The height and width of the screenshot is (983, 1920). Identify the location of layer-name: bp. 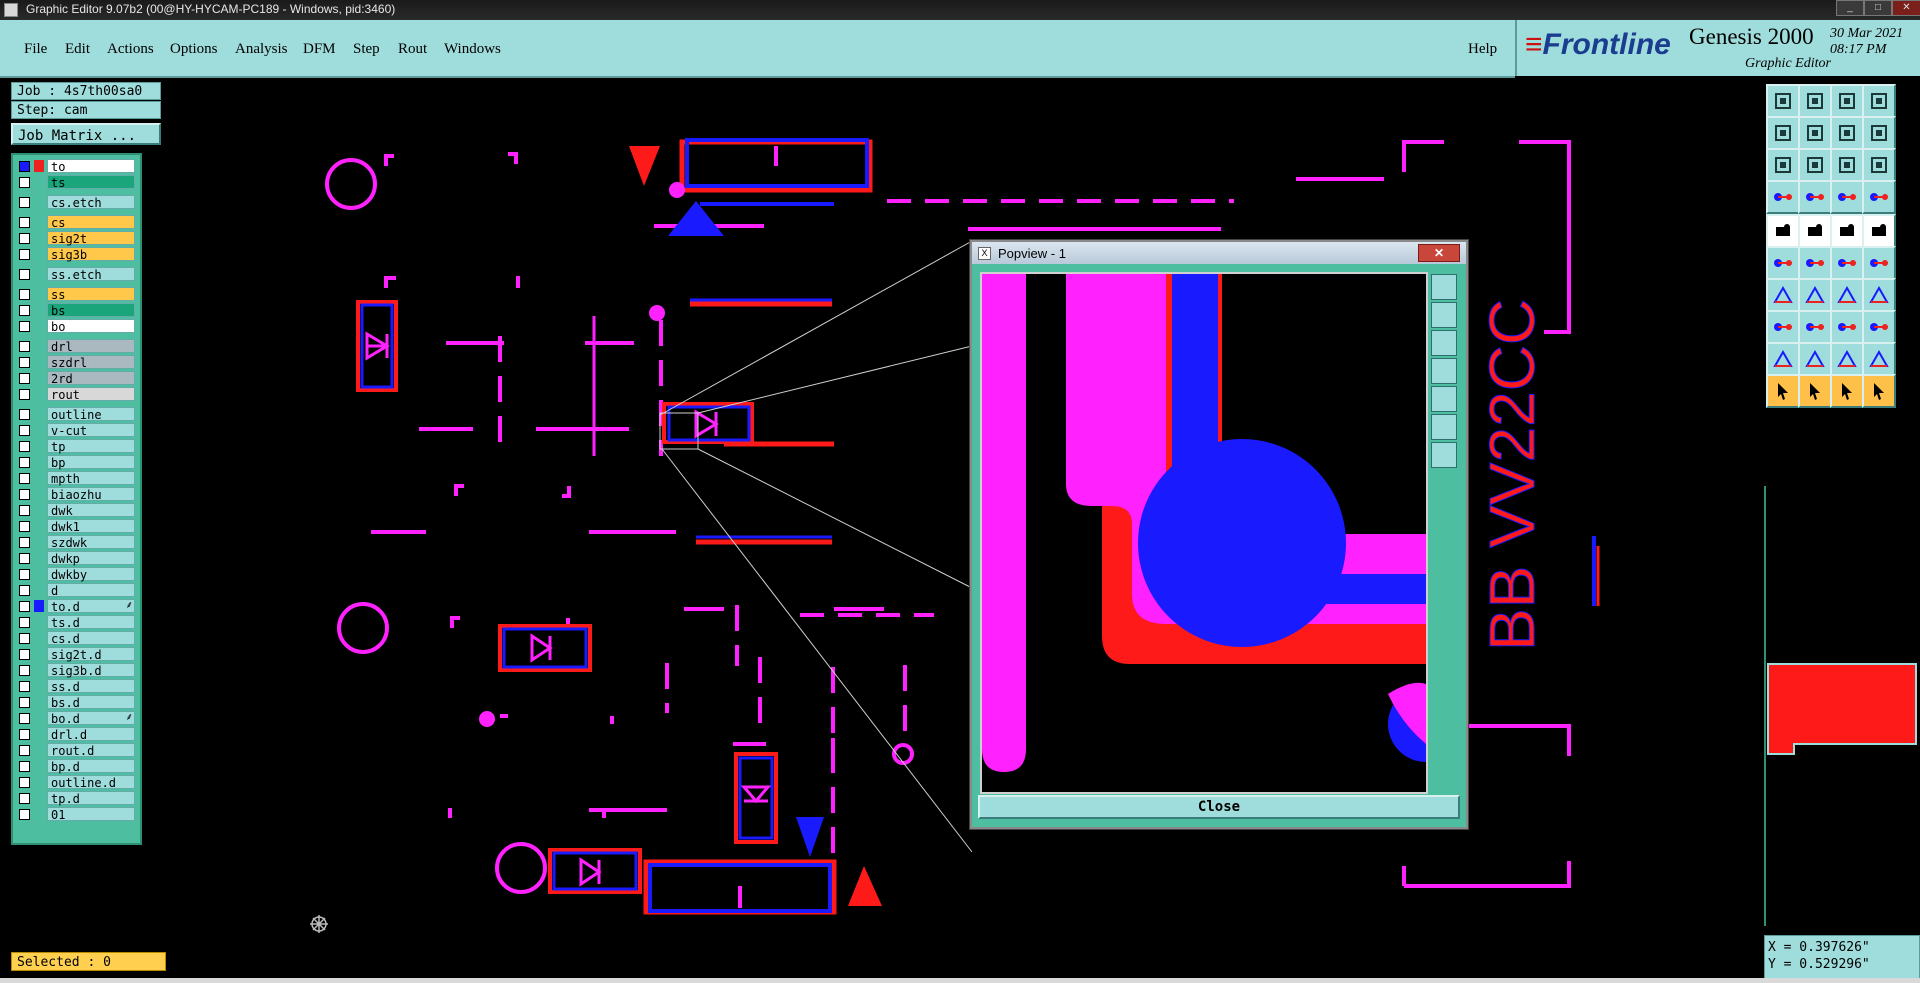
(91, 462).